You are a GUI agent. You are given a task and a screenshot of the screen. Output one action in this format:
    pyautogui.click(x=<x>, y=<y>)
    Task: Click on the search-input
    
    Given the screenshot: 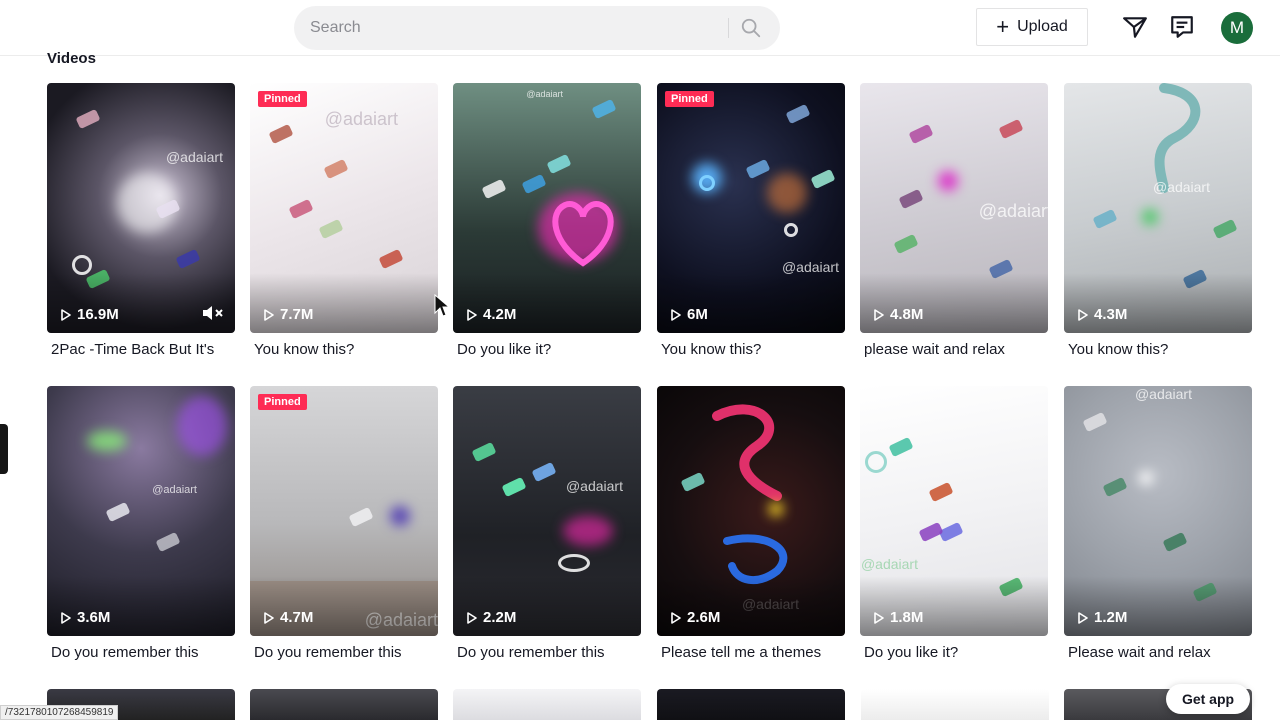 What is the action you would take?
    pyautogui.click(x=515, y=28)
    